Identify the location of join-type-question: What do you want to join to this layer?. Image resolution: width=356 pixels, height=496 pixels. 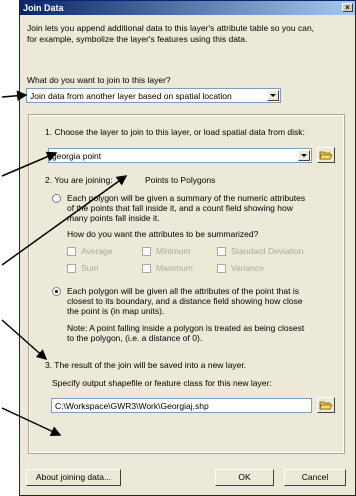
(99, 80).